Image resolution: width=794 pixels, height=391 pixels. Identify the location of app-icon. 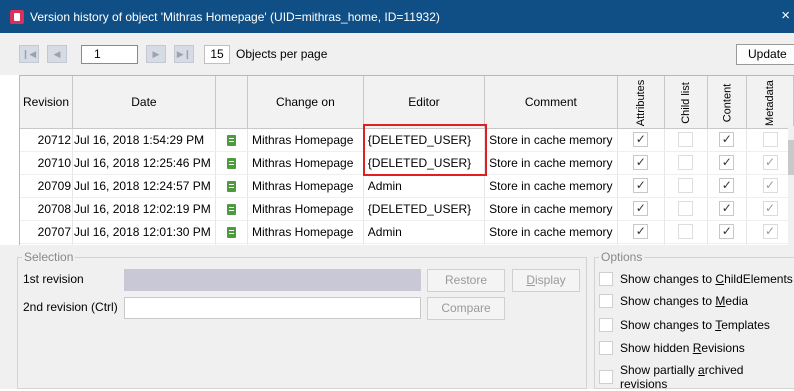
(17, 16).